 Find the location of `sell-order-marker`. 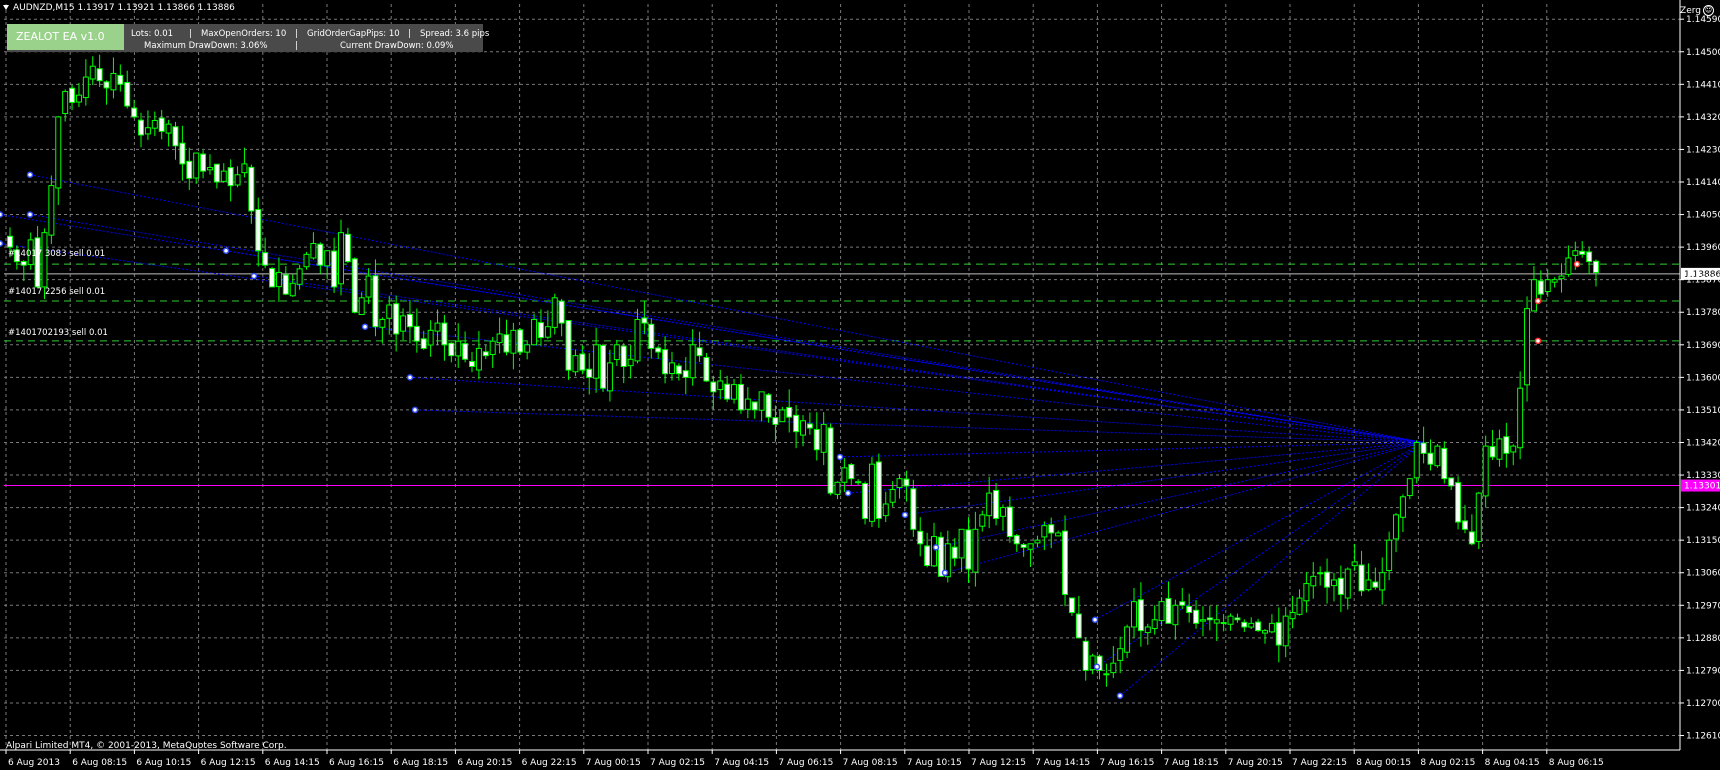

sell-order-marker is located at coordinates (1538, 341).